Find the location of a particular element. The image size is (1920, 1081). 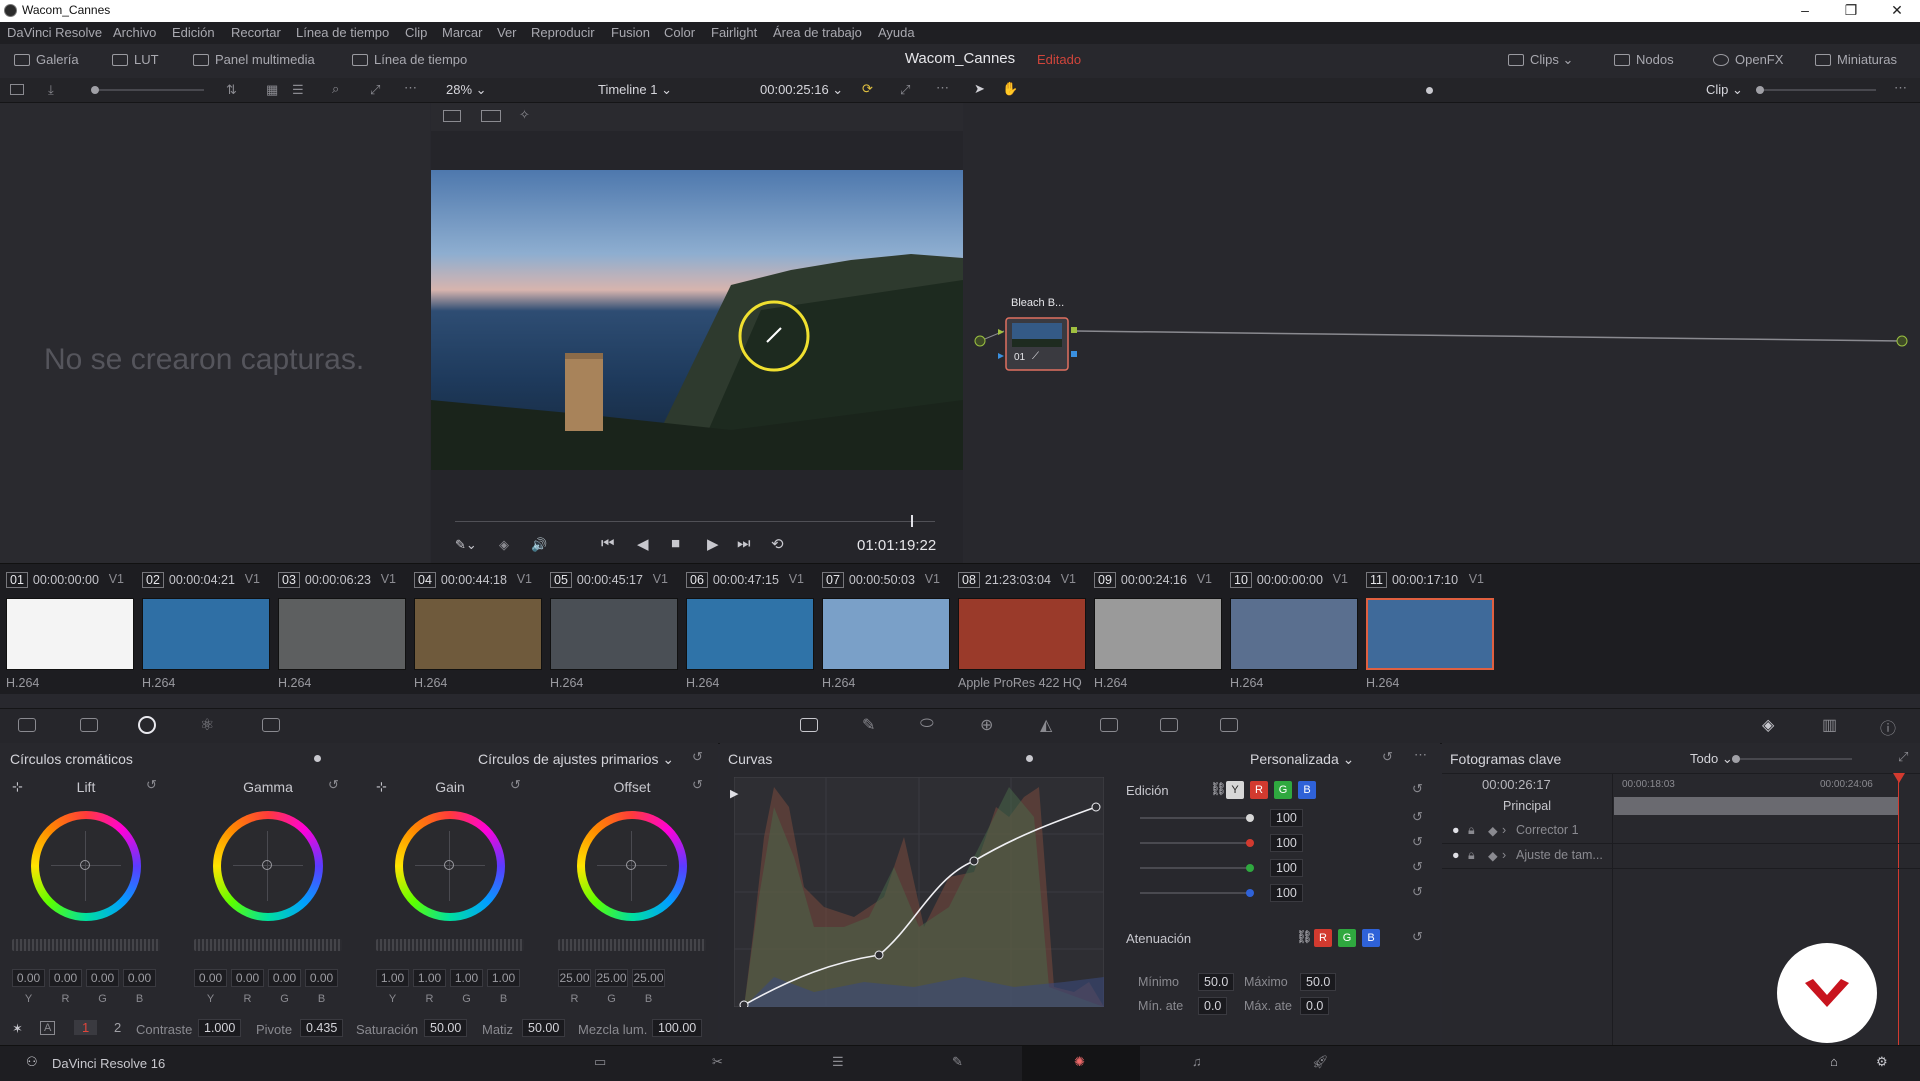

link-channels-icon: ⛓ is located at coordinates (1218, 789).